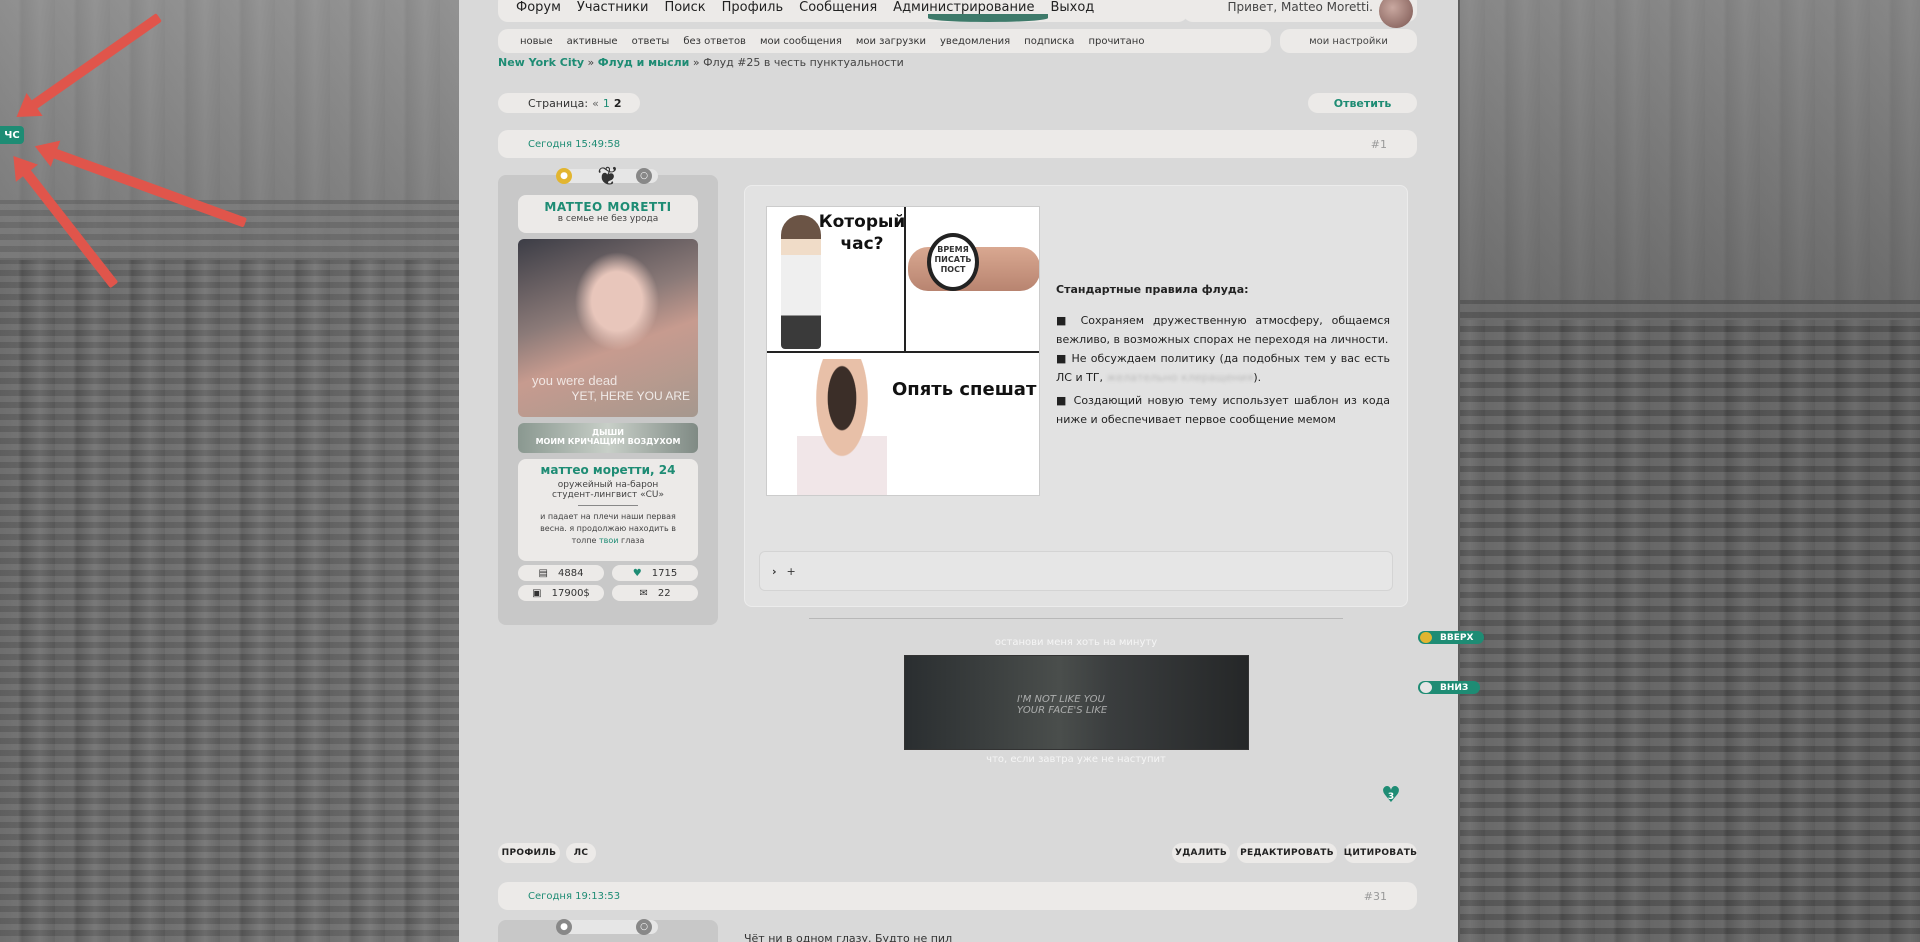 The width and height of the screenshot is (1920, 942). What do you see at coordinates (803, 62) in the screenshot?
I see `breadcrumb-current: Флуд #25 в честь пунктуальности` at bounding box center [803, 62].